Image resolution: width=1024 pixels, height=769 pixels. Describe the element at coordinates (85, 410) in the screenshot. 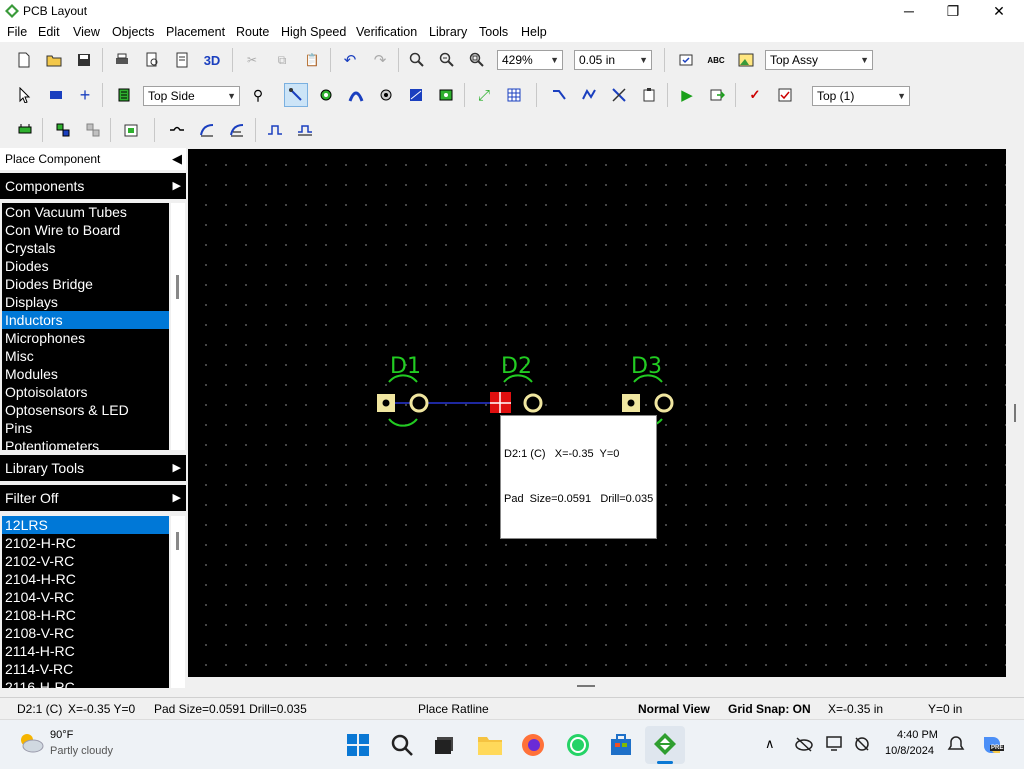

I see `list-item: Optosensors & LED` at that location.